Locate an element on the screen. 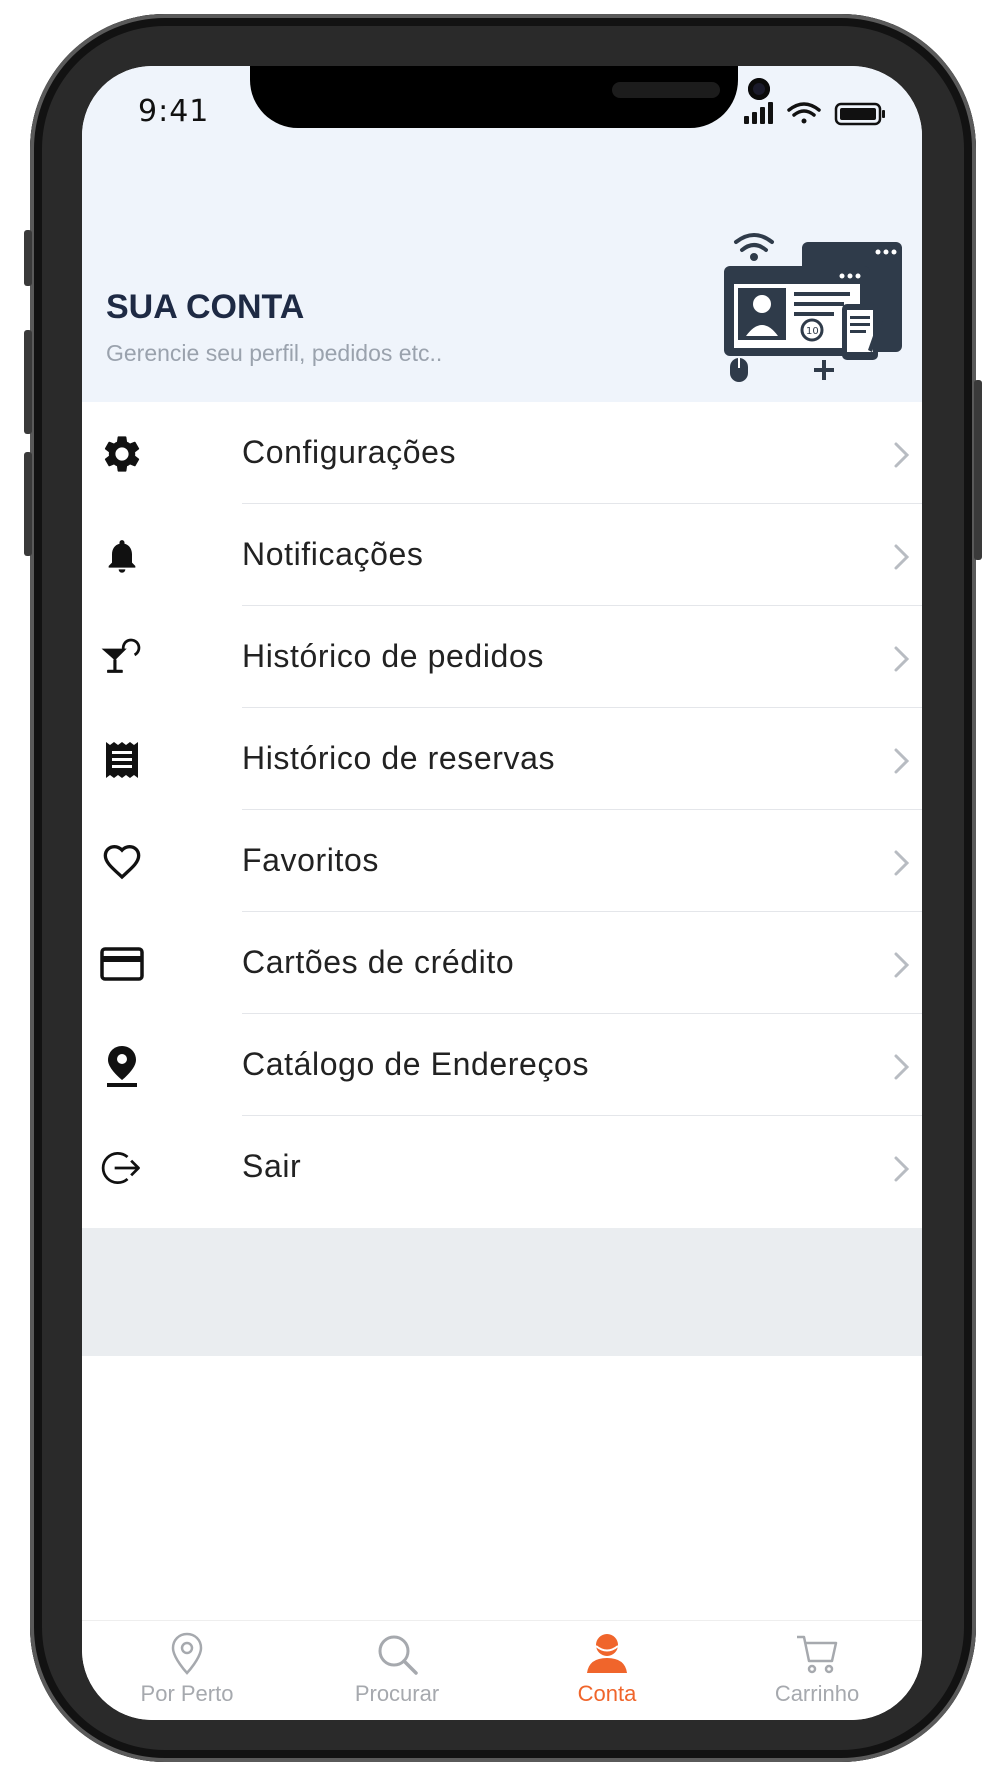  user-icon is located at coordinates (607, 1653).